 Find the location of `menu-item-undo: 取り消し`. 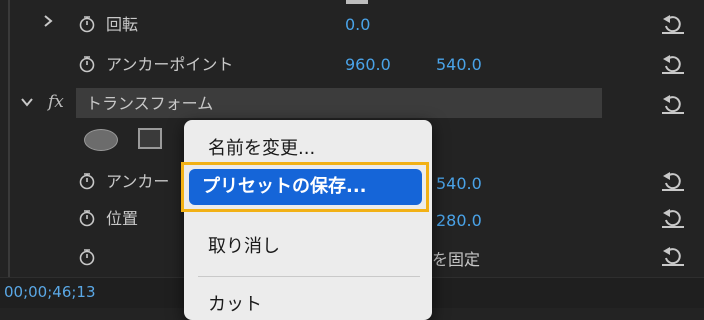

menu-item-undo: 取り消し is located at coordinates (244, 247).